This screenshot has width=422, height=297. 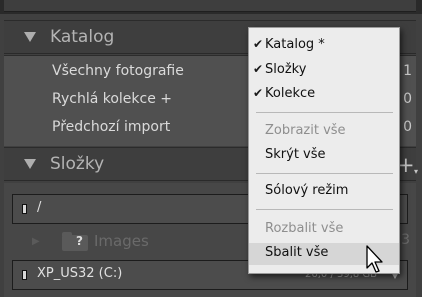 I want to click on menu-item-label: Sólový režim, so click(x=307, y=190).